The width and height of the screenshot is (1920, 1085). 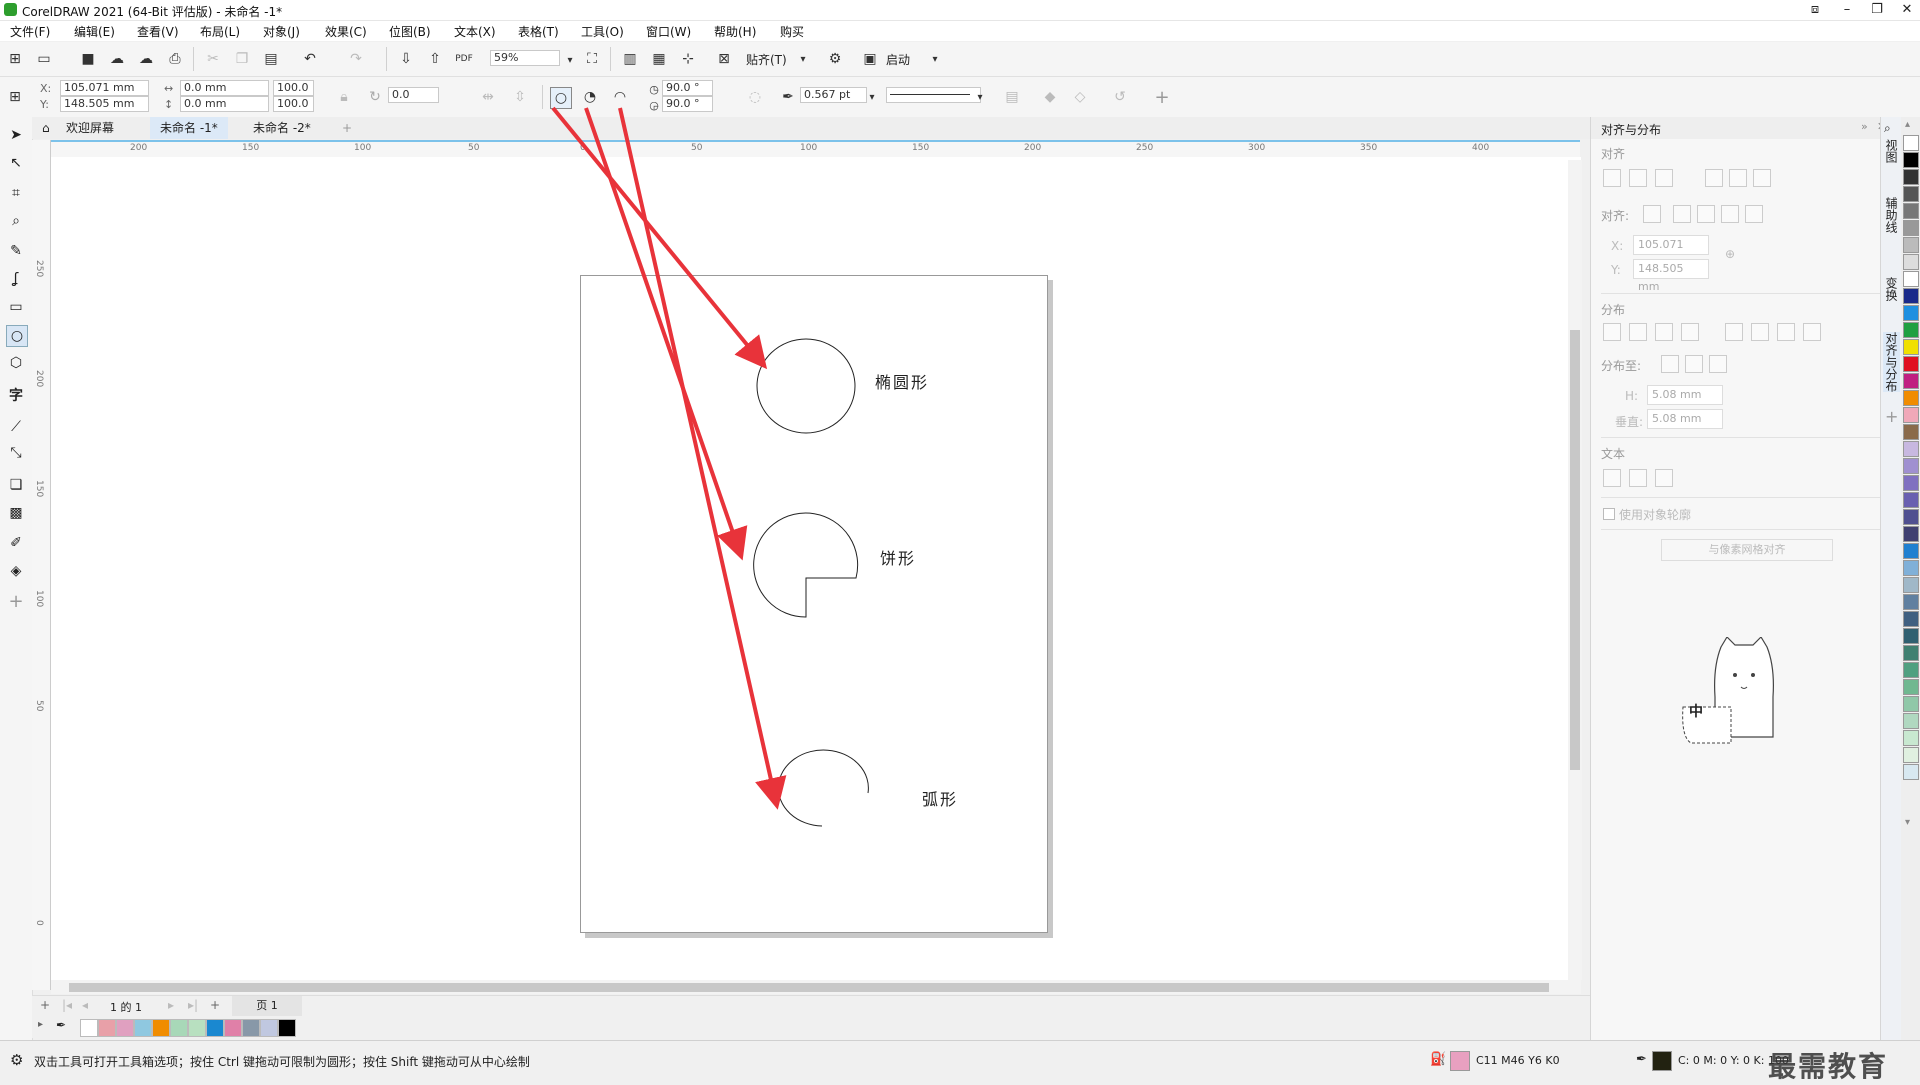 What do you see at coordinates (823, 788) in the screenshot?
I see `arc-shape` at bounding box center [823, 788].